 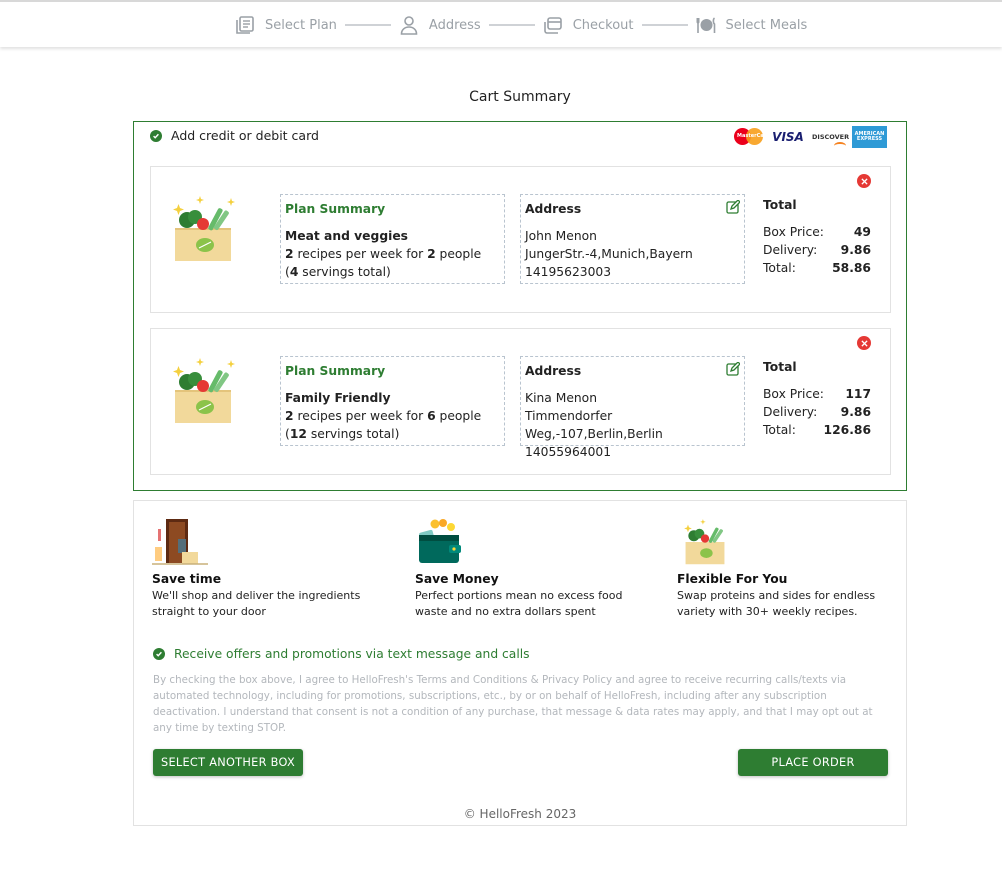 I want to click on plan-name: Family Friendly, so click(x=338, y=398).